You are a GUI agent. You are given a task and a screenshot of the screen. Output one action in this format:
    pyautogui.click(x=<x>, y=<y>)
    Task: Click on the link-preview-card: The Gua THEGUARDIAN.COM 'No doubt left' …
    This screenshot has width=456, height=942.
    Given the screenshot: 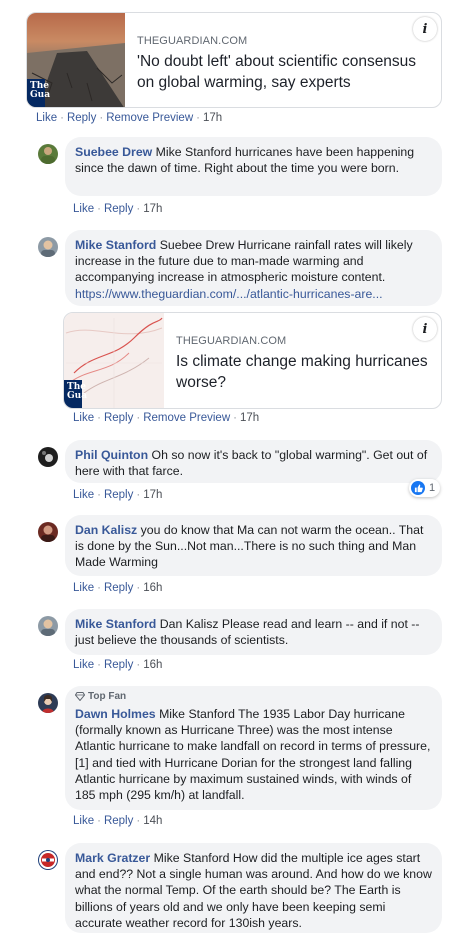 What is the action you would take?
    pyautogui.click(x=234, y=60)
    